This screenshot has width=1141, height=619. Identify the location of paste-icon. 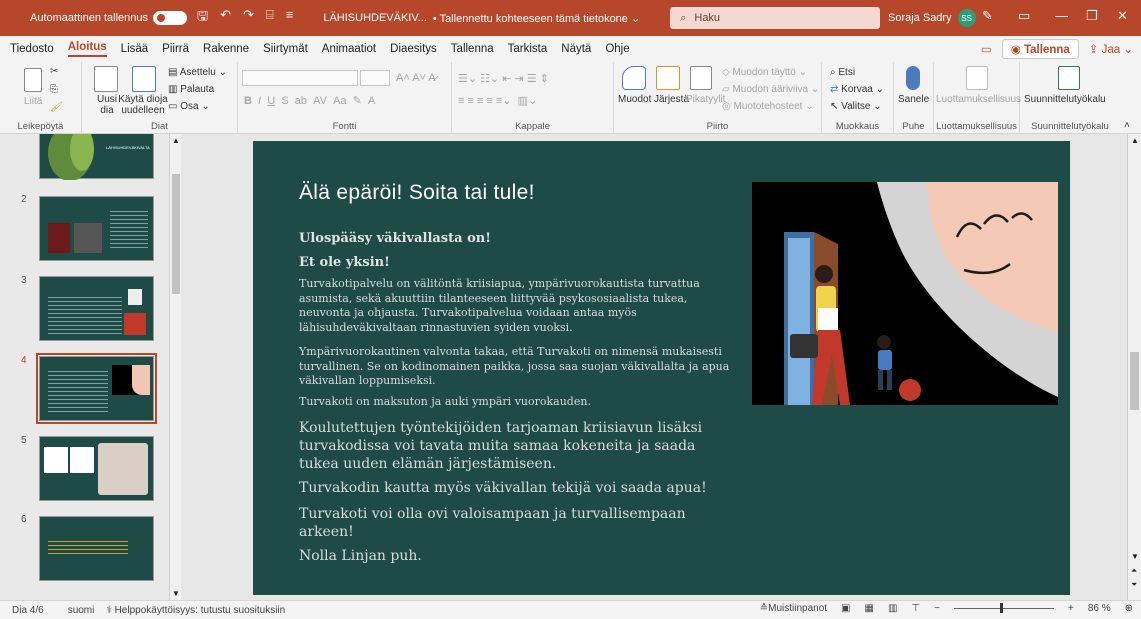
(33, 80).